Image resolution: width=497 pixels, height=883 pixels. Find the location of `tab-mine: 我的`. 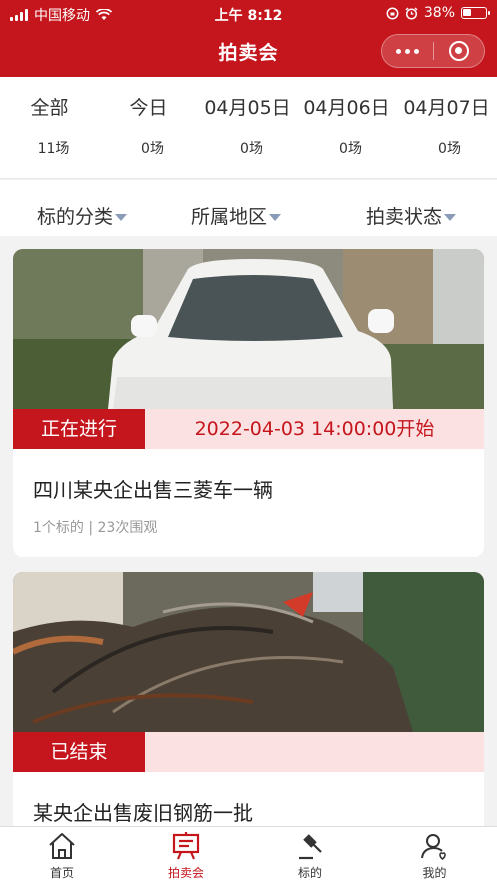

tab-mine: 我的 is located at coordinates (434, 855).